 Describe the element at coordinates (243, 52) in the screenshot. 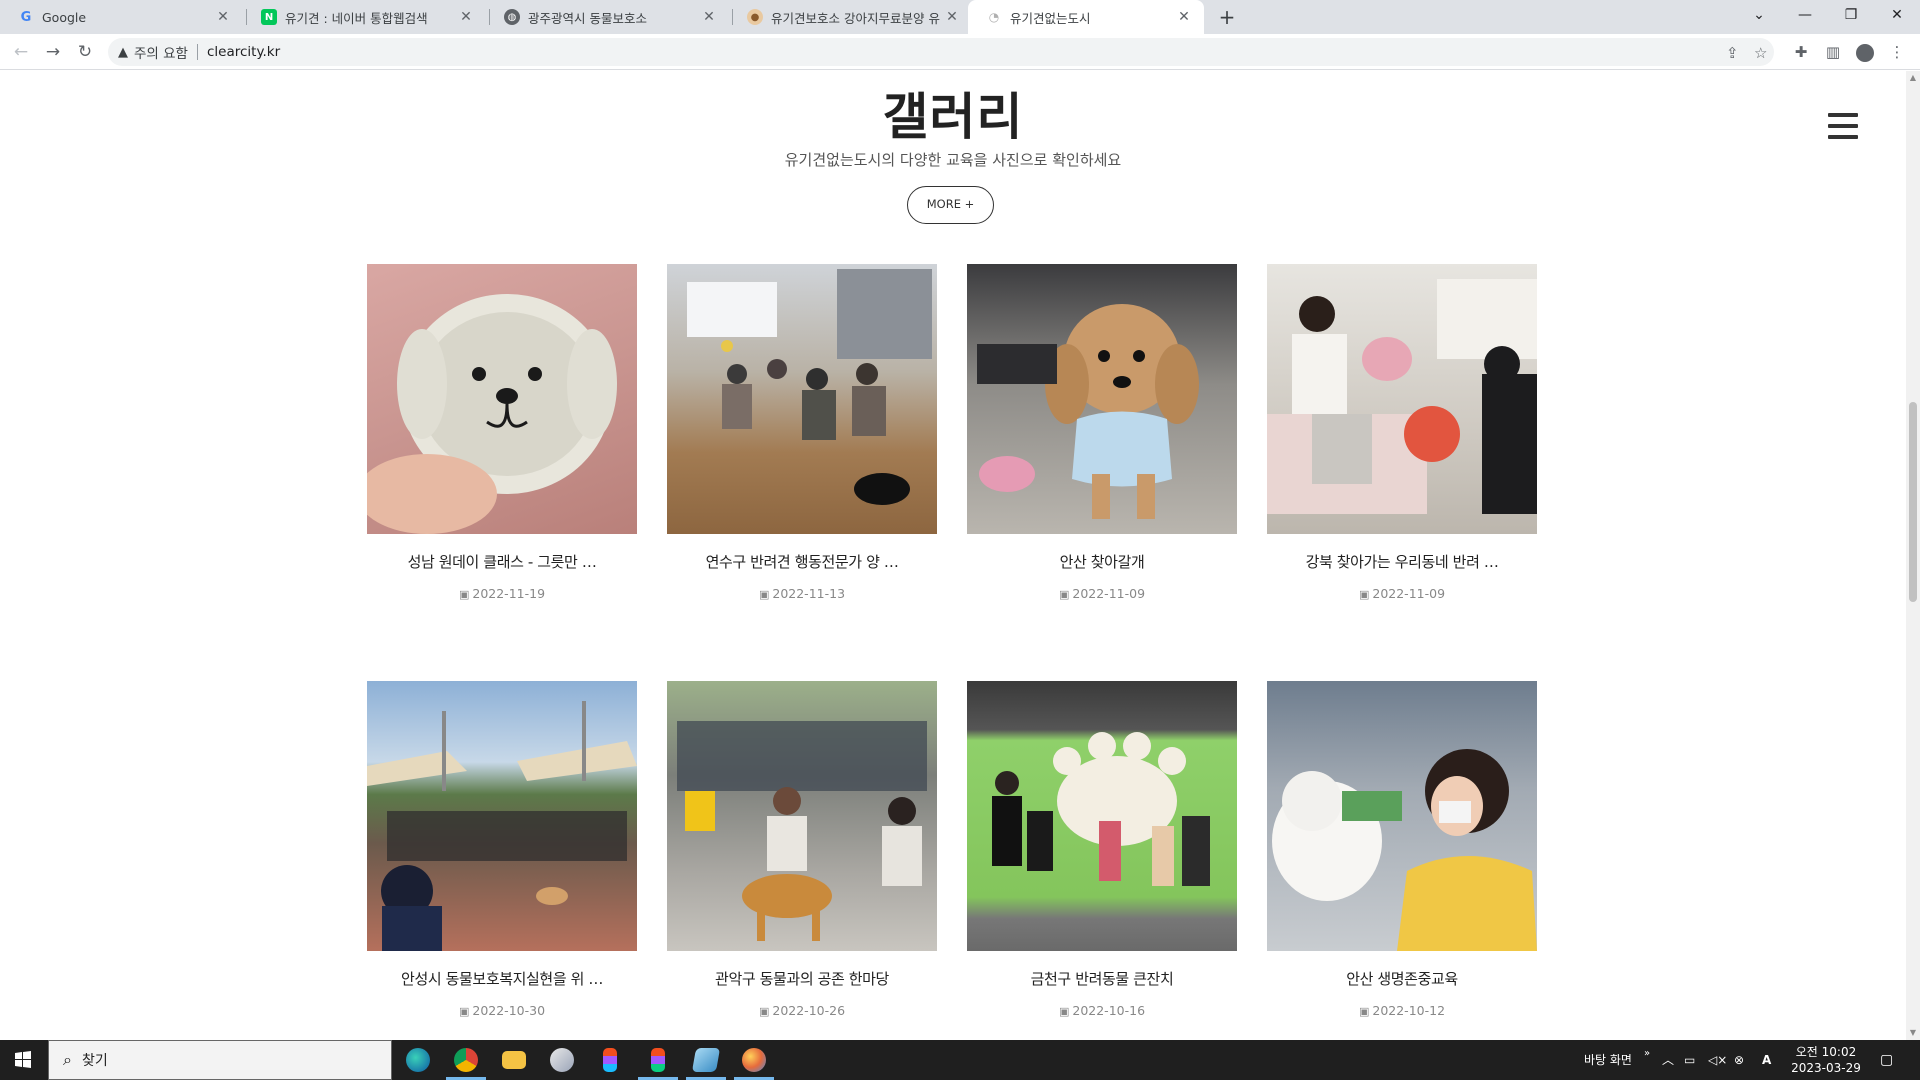

I see `url-text: clearcity.kr` at that location.